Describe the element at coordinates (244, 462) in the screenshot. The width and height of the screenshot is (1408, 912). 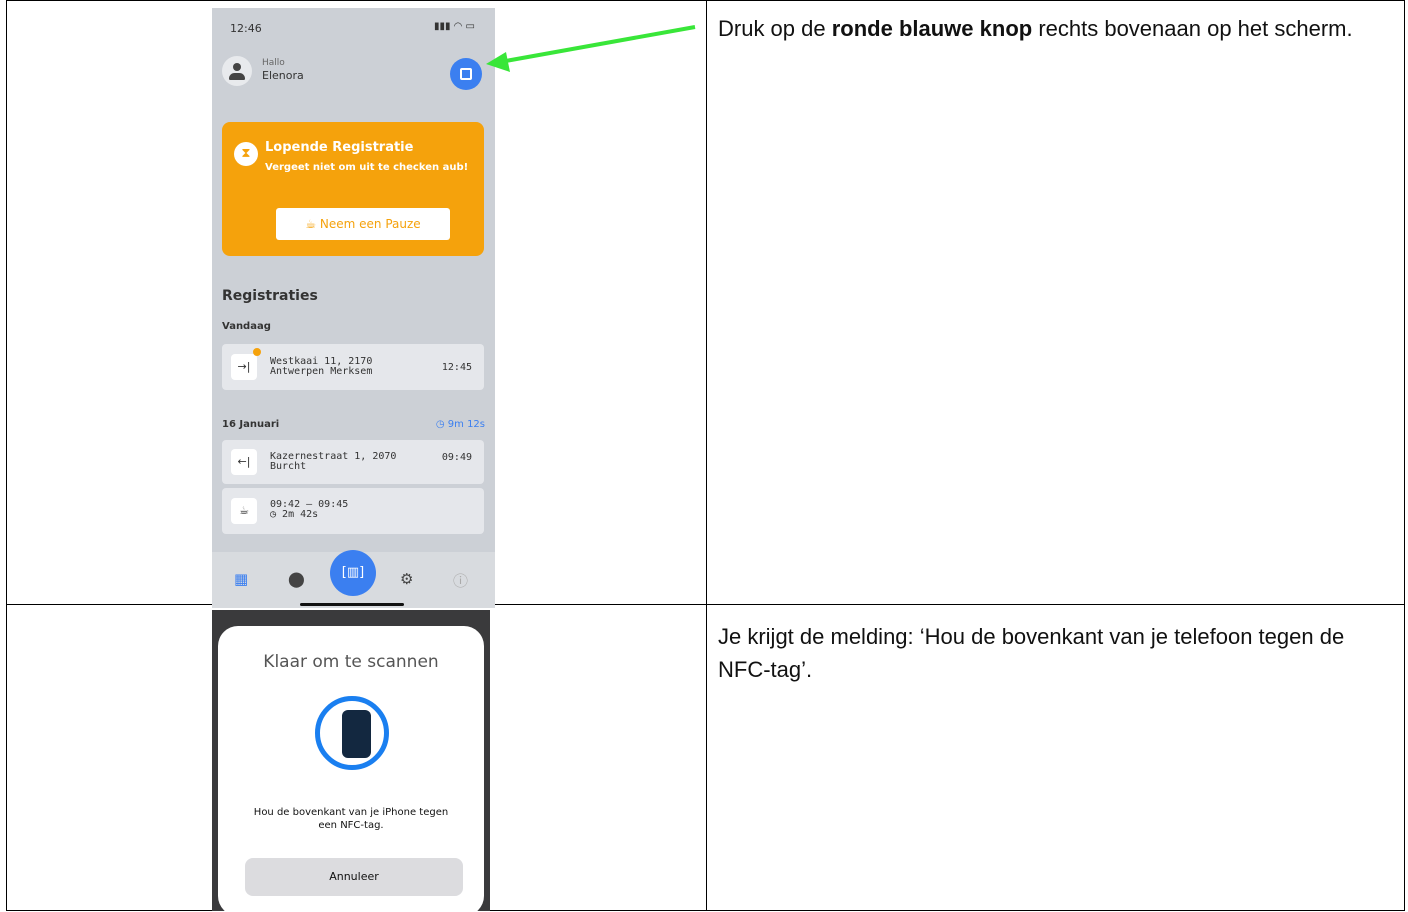
I see `check-out-icon: ←|` at that location.